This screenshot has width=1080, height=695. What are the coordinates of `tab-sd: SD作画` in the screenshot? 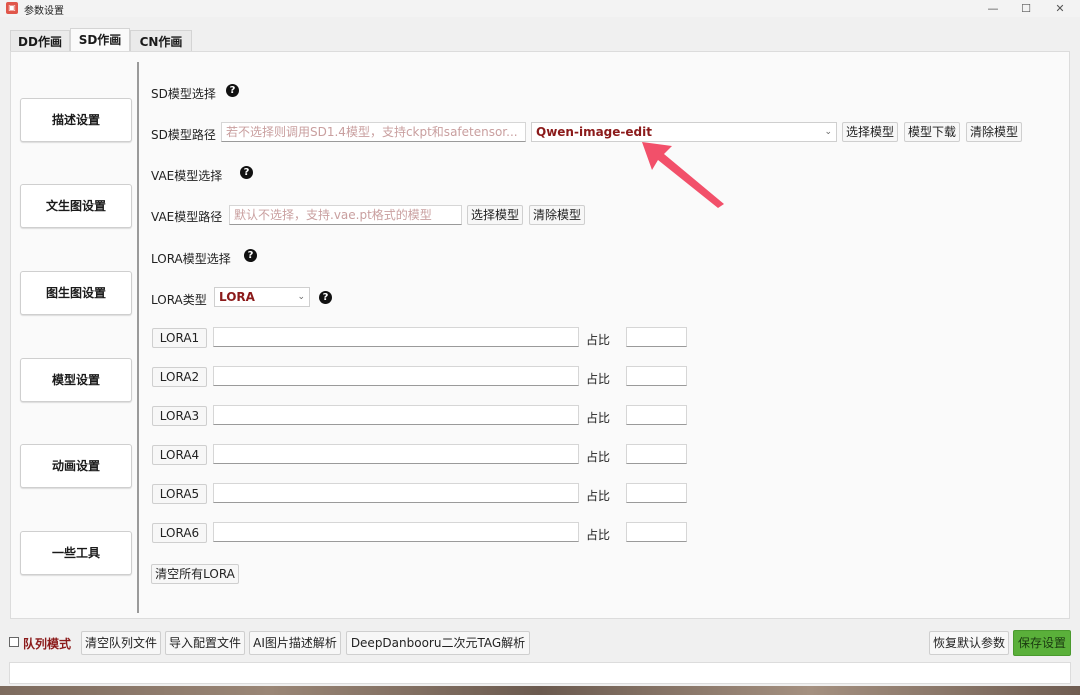 It's located at (100, 40).